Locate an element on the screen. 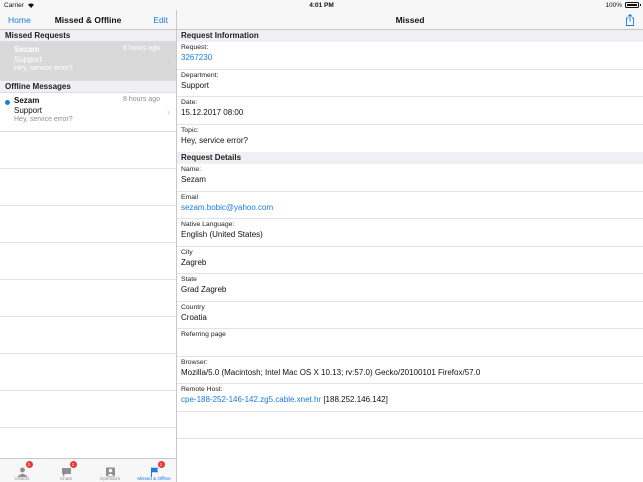 The width and height of the screenshot is (643, 482). detail-nav-bar: Missed is located at coordinates (410, 20).